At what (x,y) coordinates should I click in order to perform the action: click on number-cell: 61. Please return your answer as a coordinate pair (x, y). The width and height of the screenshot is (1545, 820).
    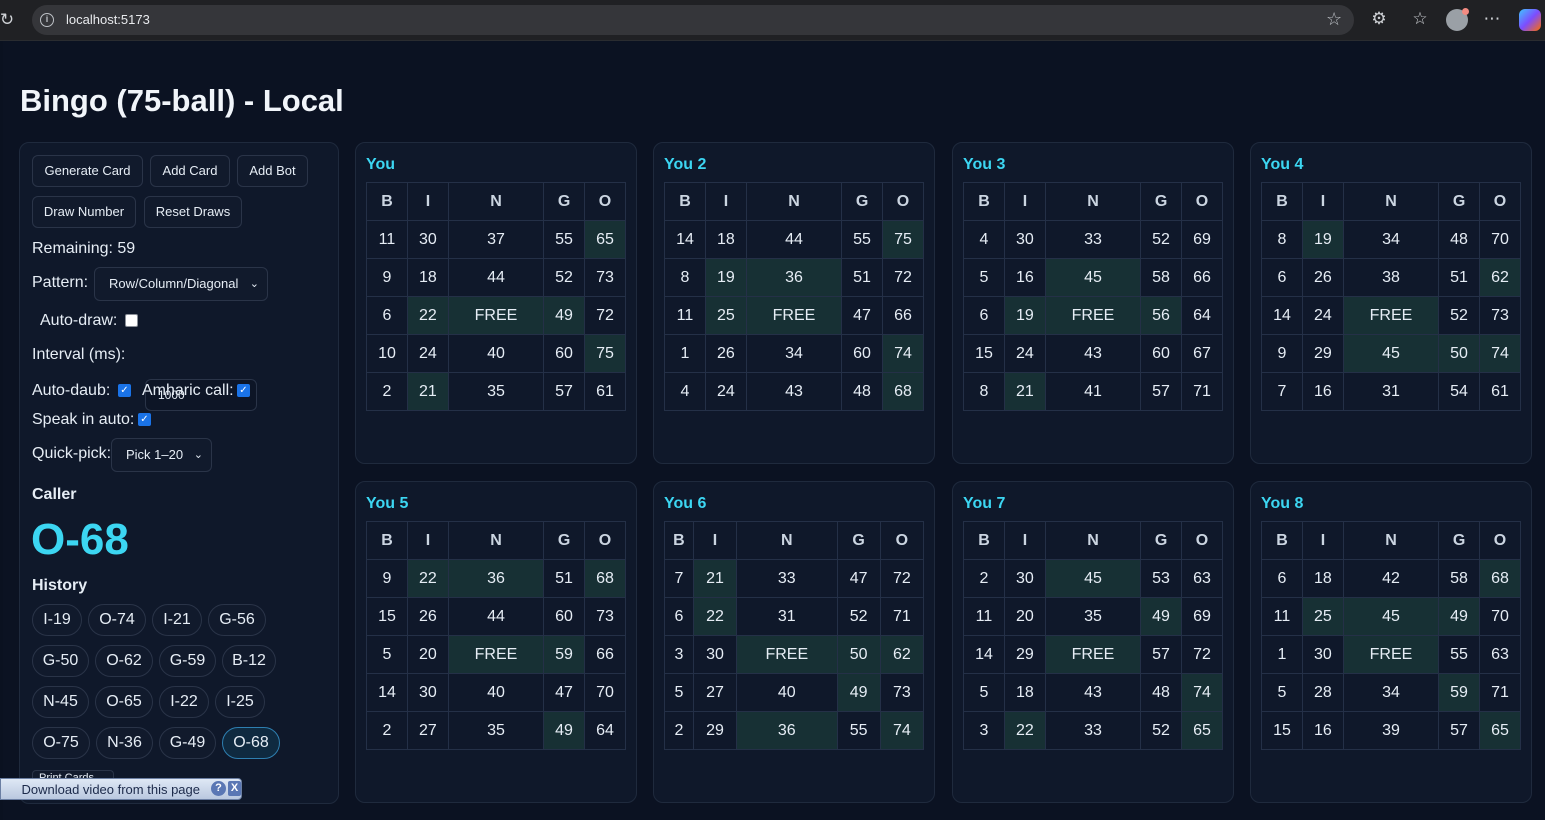
    Looking at the image, I should click on (605, 391).